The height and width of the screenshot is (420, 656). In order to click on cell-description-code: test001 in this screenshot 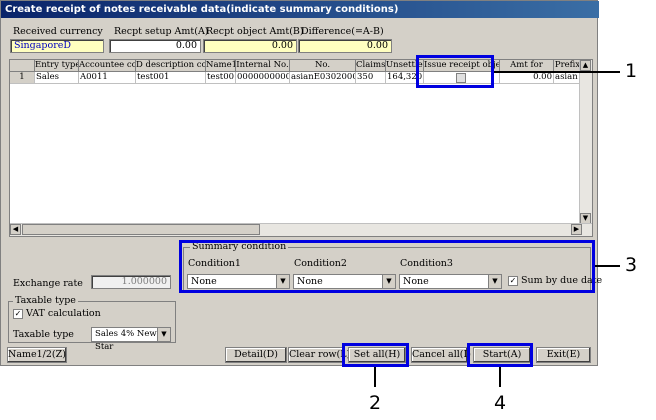, I will do `click(171, 78)`.